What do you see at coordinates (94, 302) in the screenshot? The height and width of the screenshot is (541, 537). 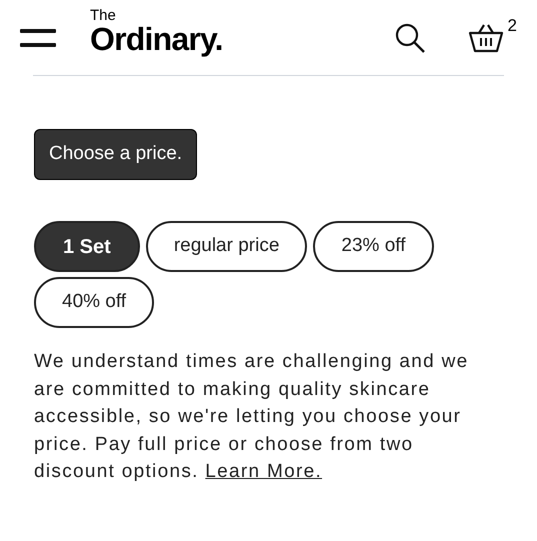 I see `price-option: 40% off` at bounding box center [94, 302].